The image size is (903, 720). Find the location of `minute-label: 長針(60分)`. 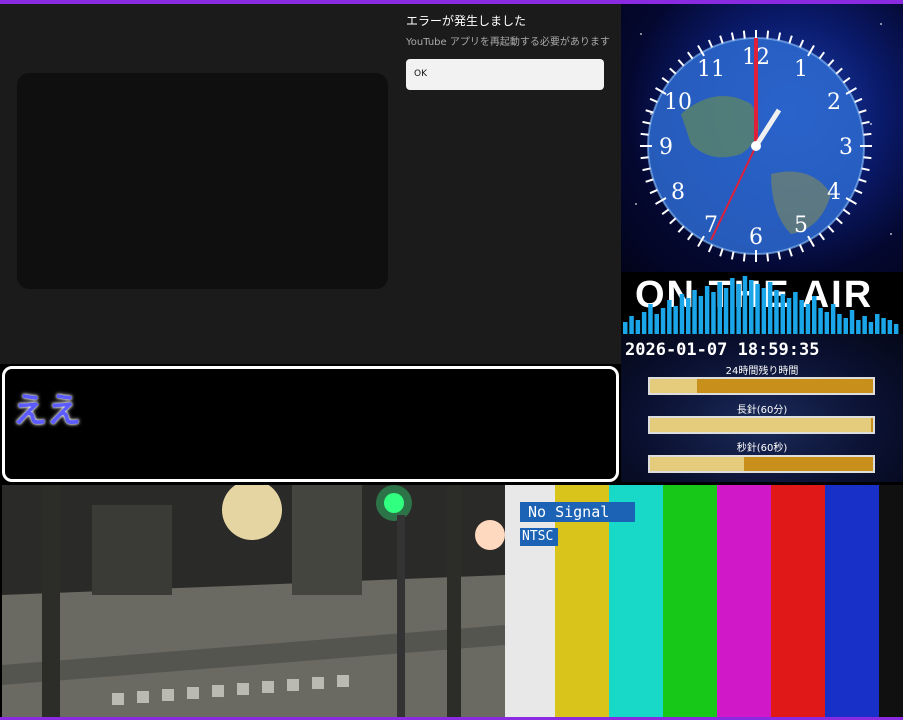

minute-label: 長針(60分) is located at coordinates (762, 410).